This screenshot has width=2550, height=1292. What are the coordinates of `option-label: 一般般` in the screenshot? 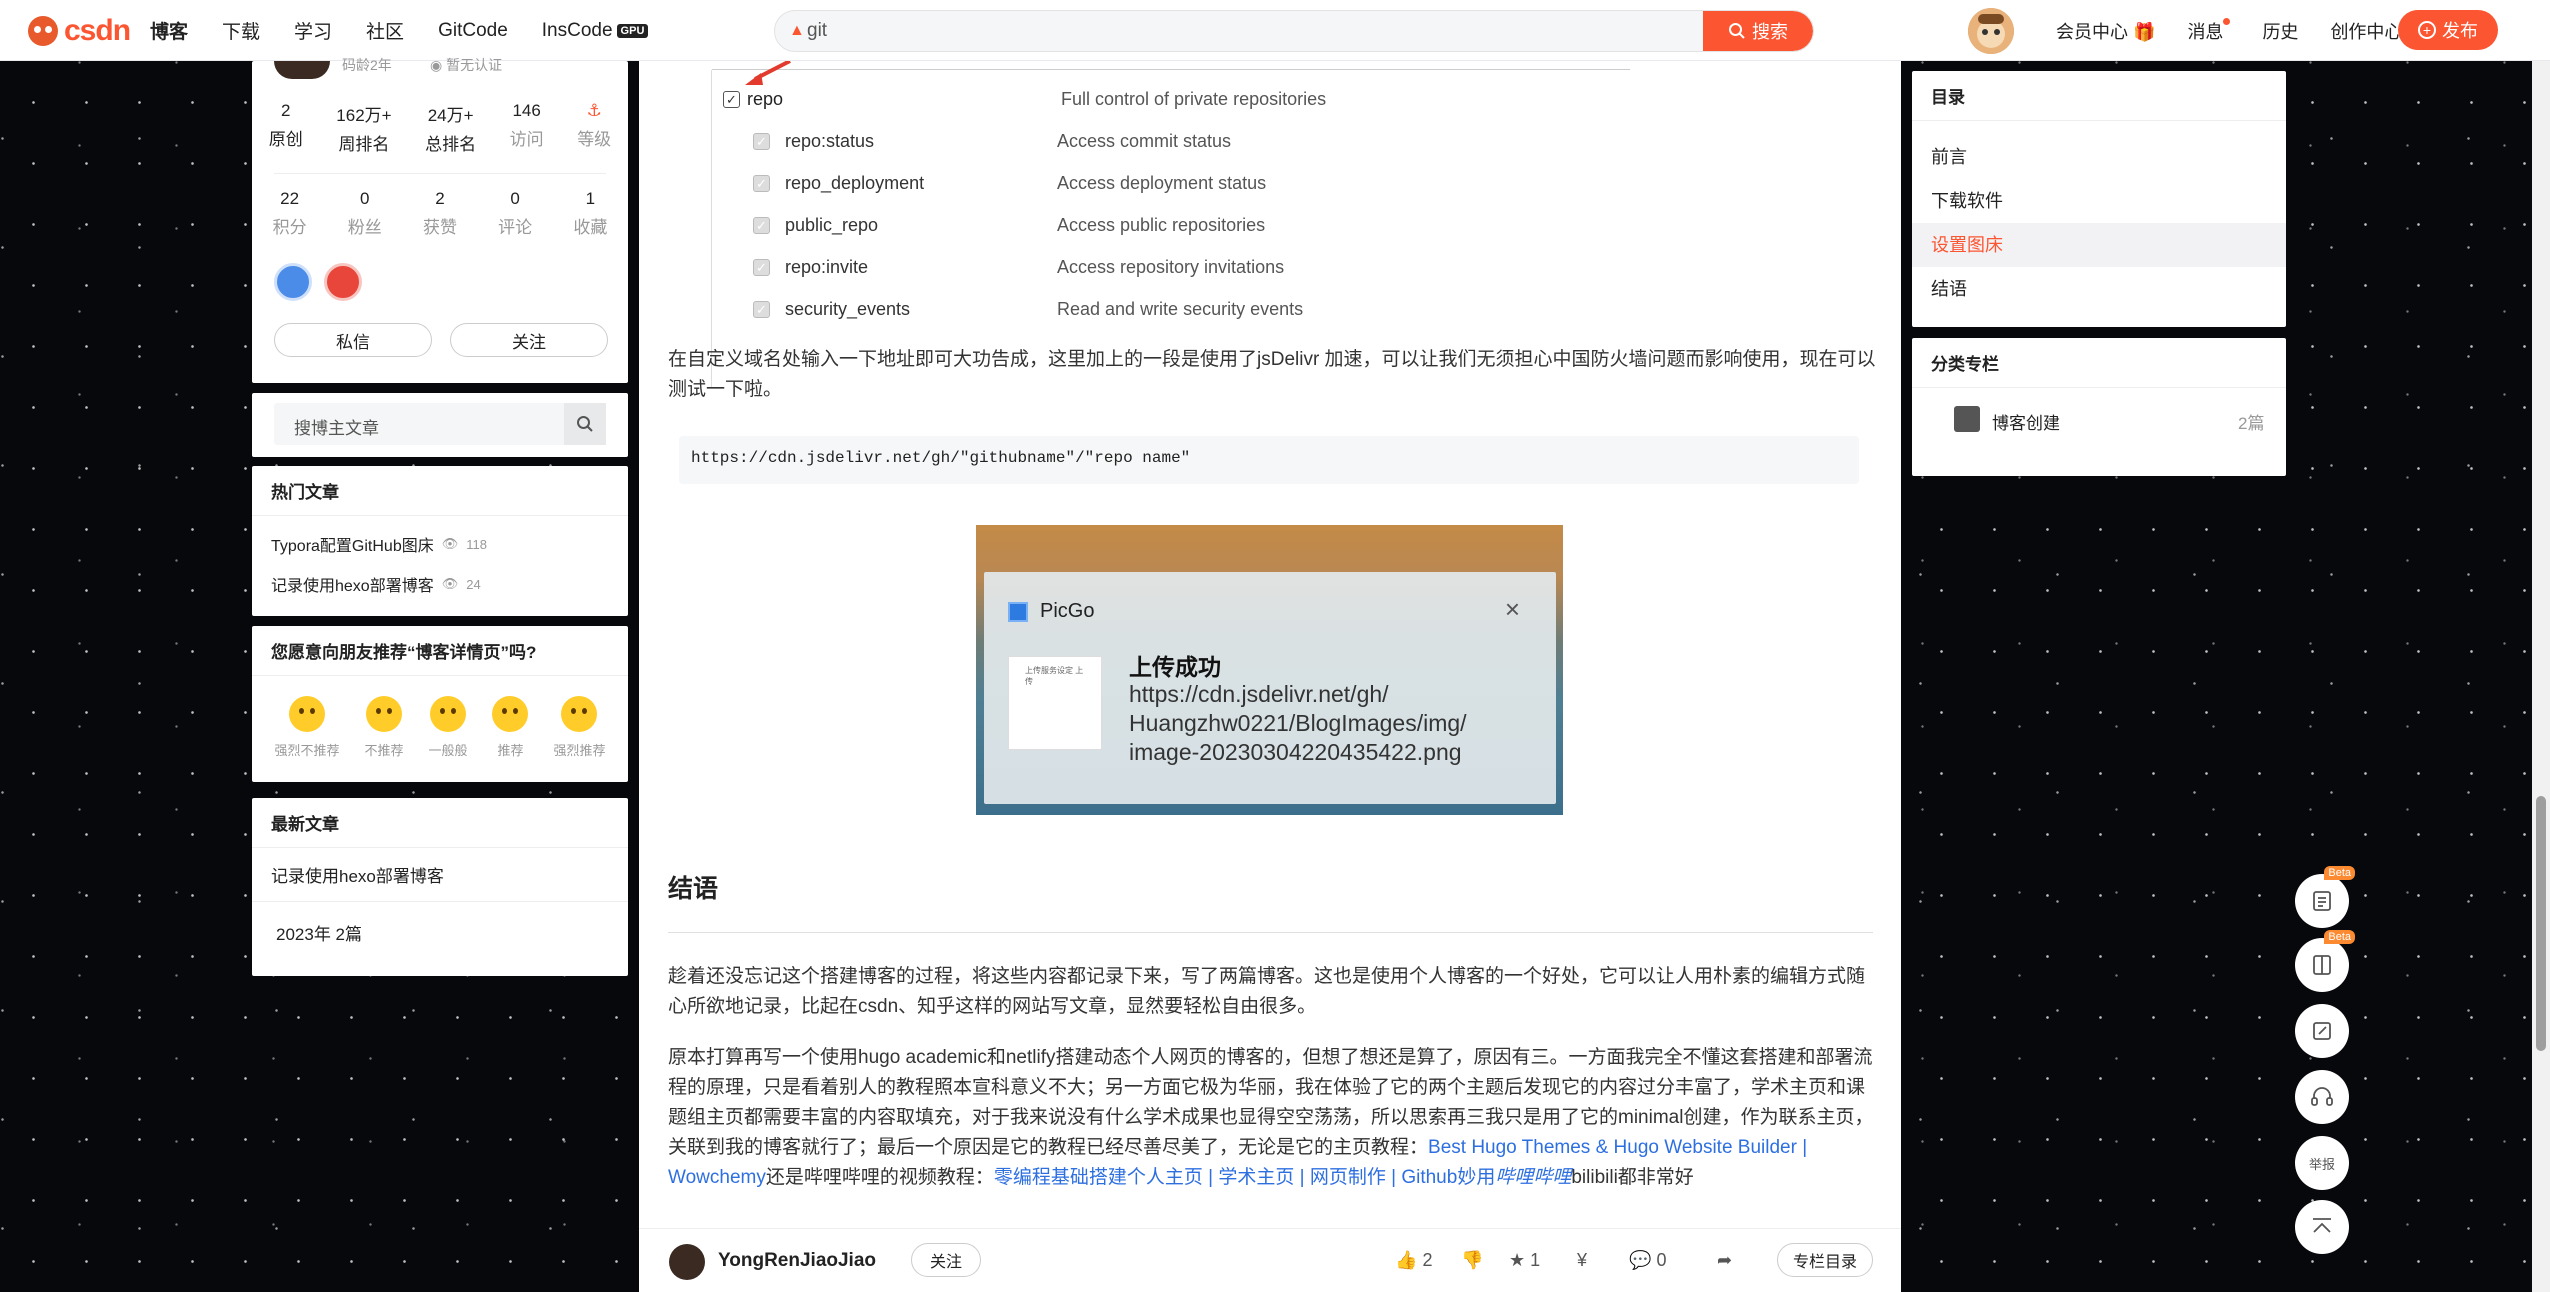 It's located at (448, 750).